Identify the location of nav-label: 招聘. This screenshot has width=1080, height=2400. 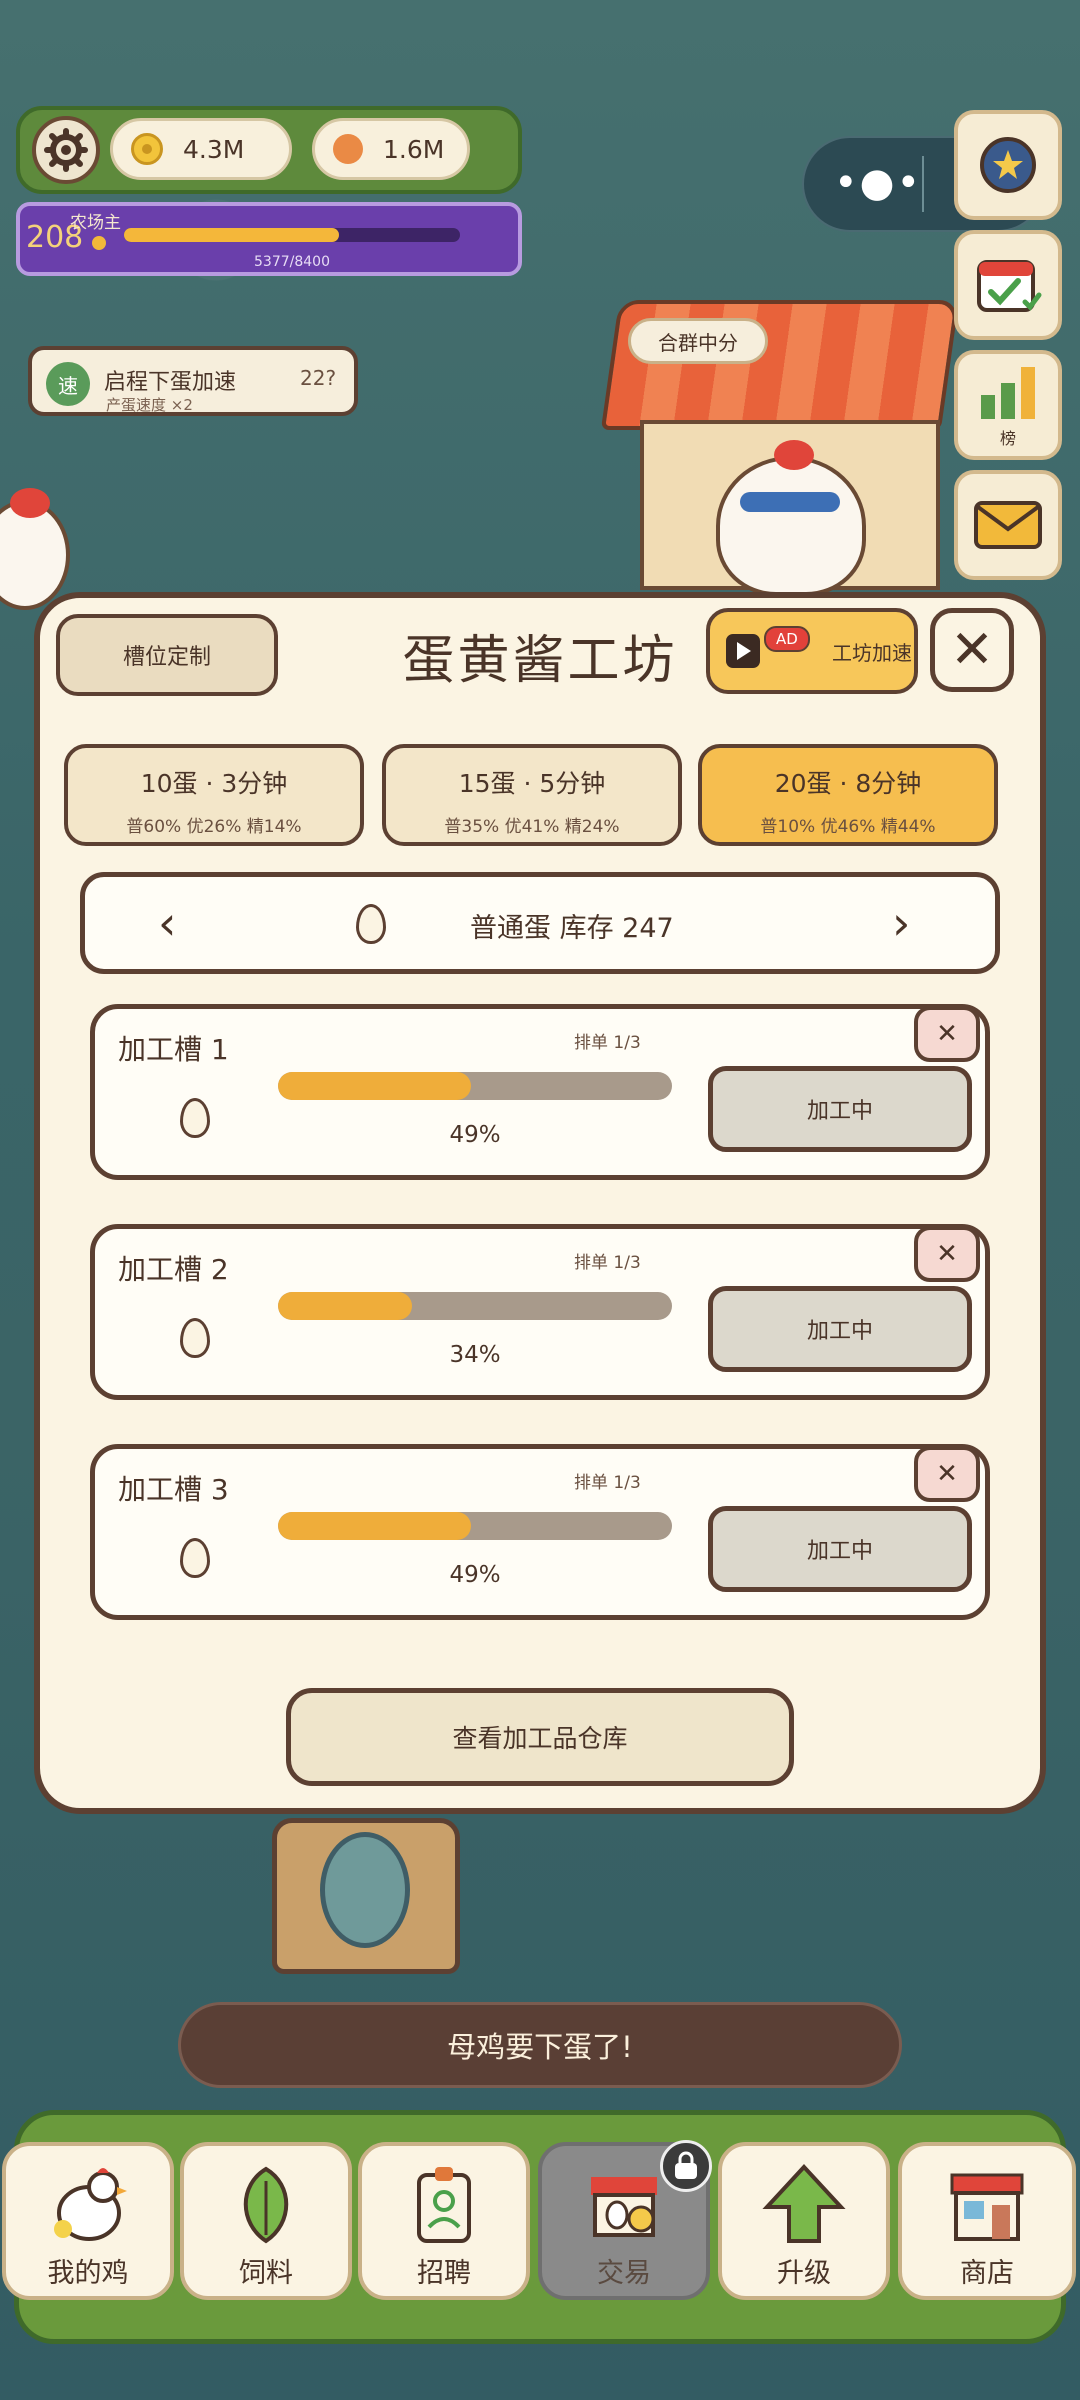
(444, 2273).